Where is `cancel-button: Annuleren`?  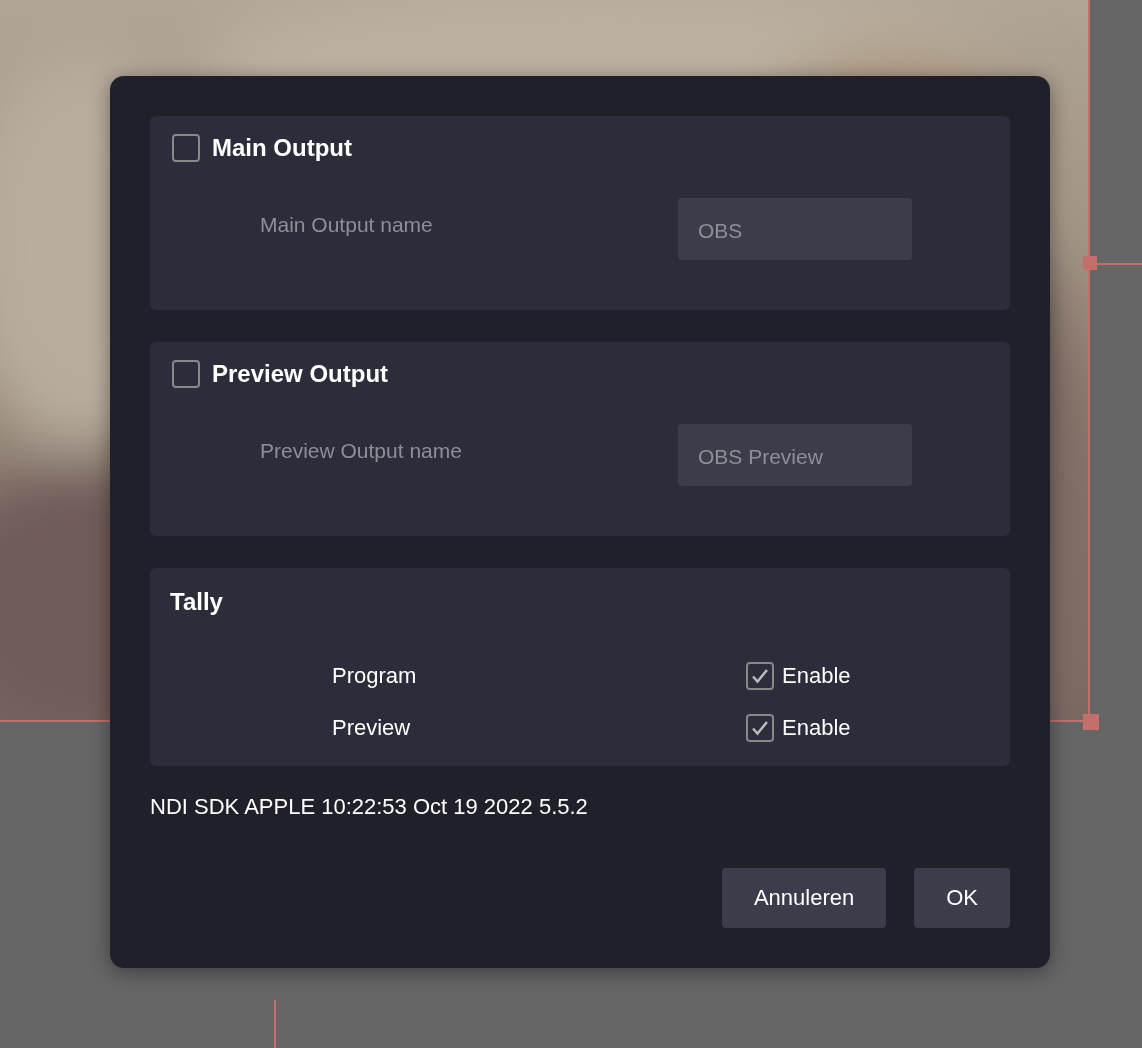 cancel-button: Annuleren is located at coordinates (804, 898).